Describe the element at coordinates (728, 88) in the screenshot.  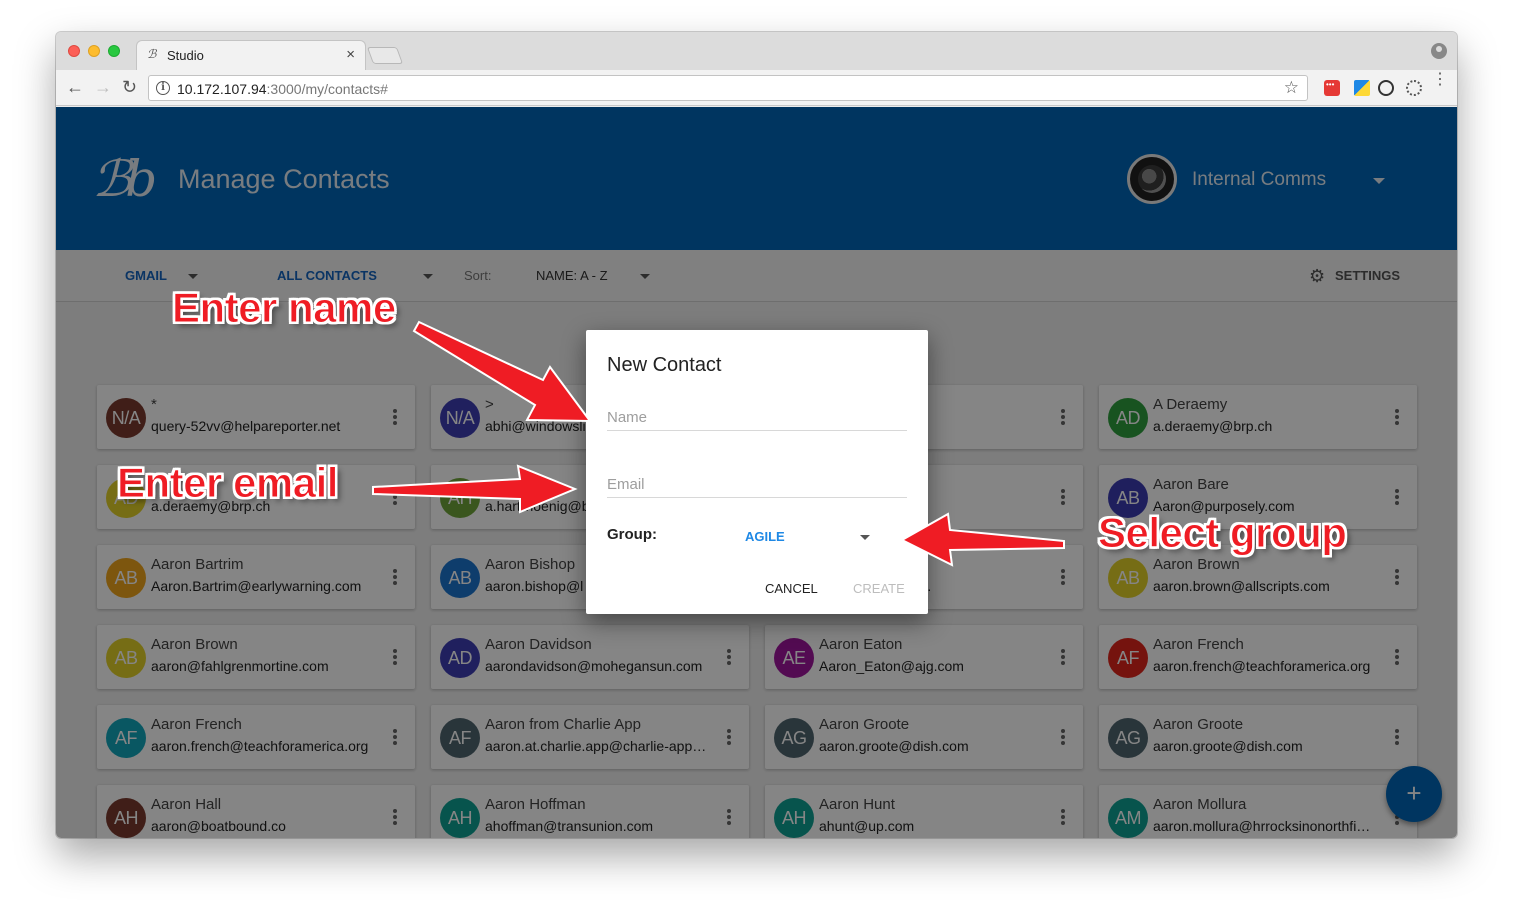
I see `address-bar: i 10.172.107.94:3000/my/contacts# ☆` at that location.